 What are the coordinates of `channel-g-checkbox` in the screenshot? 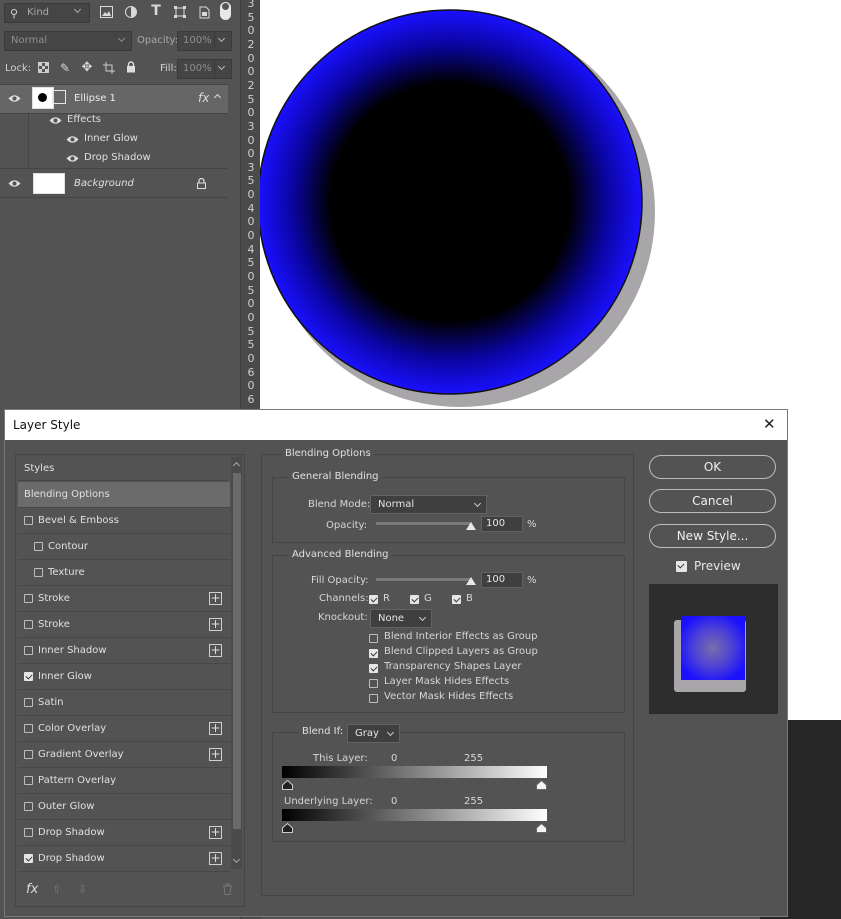 It's located at (414, 599).